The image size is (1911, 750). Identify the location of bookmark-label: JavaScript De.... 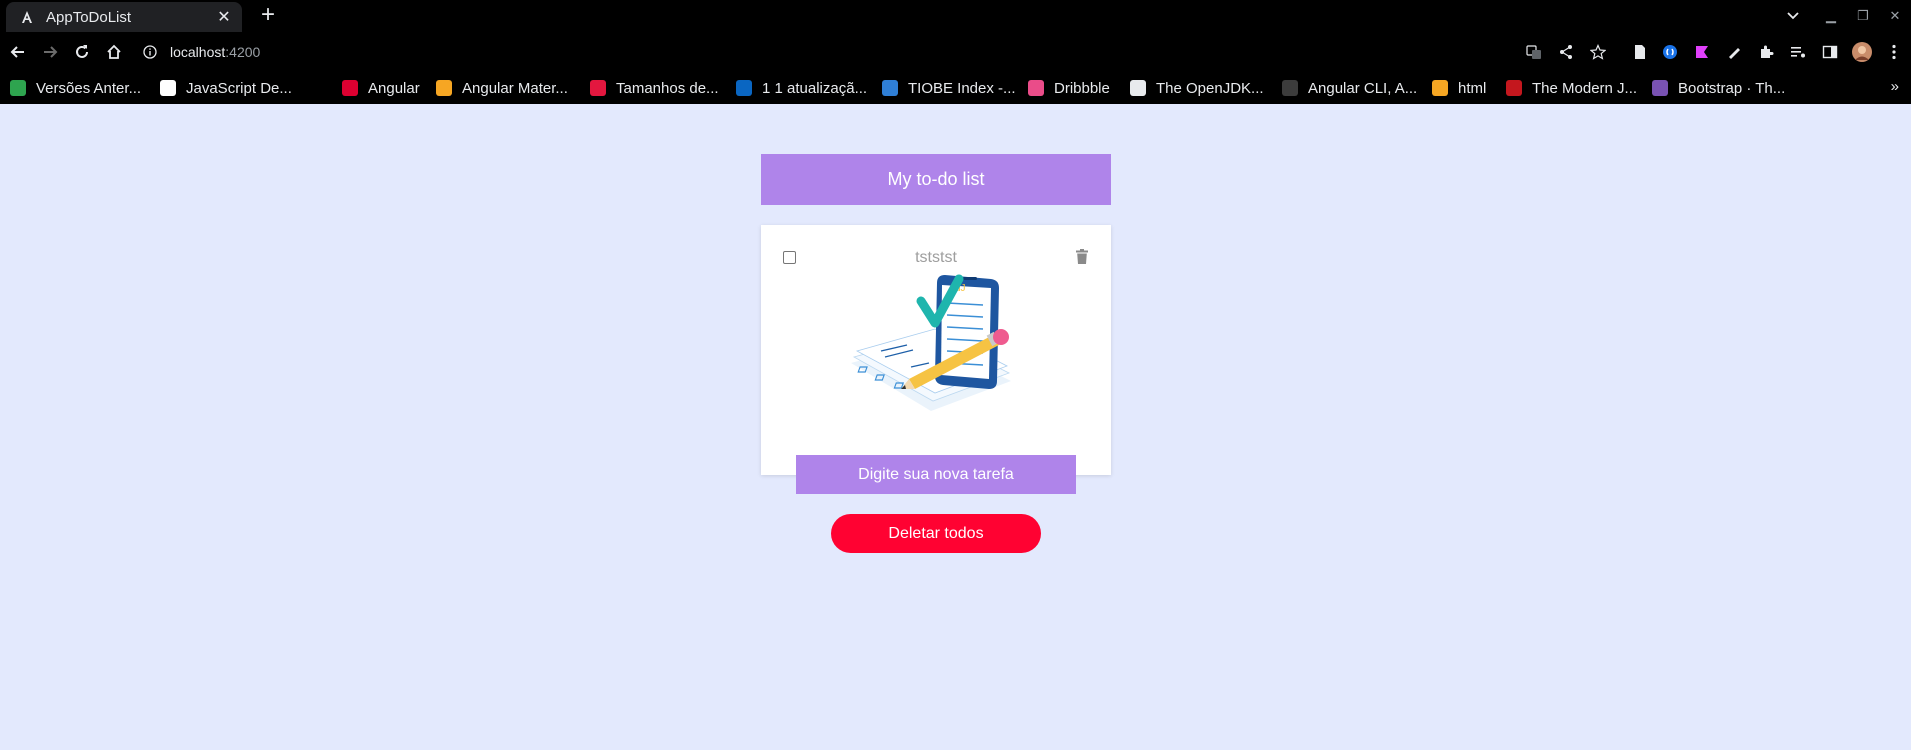
(239, 88).